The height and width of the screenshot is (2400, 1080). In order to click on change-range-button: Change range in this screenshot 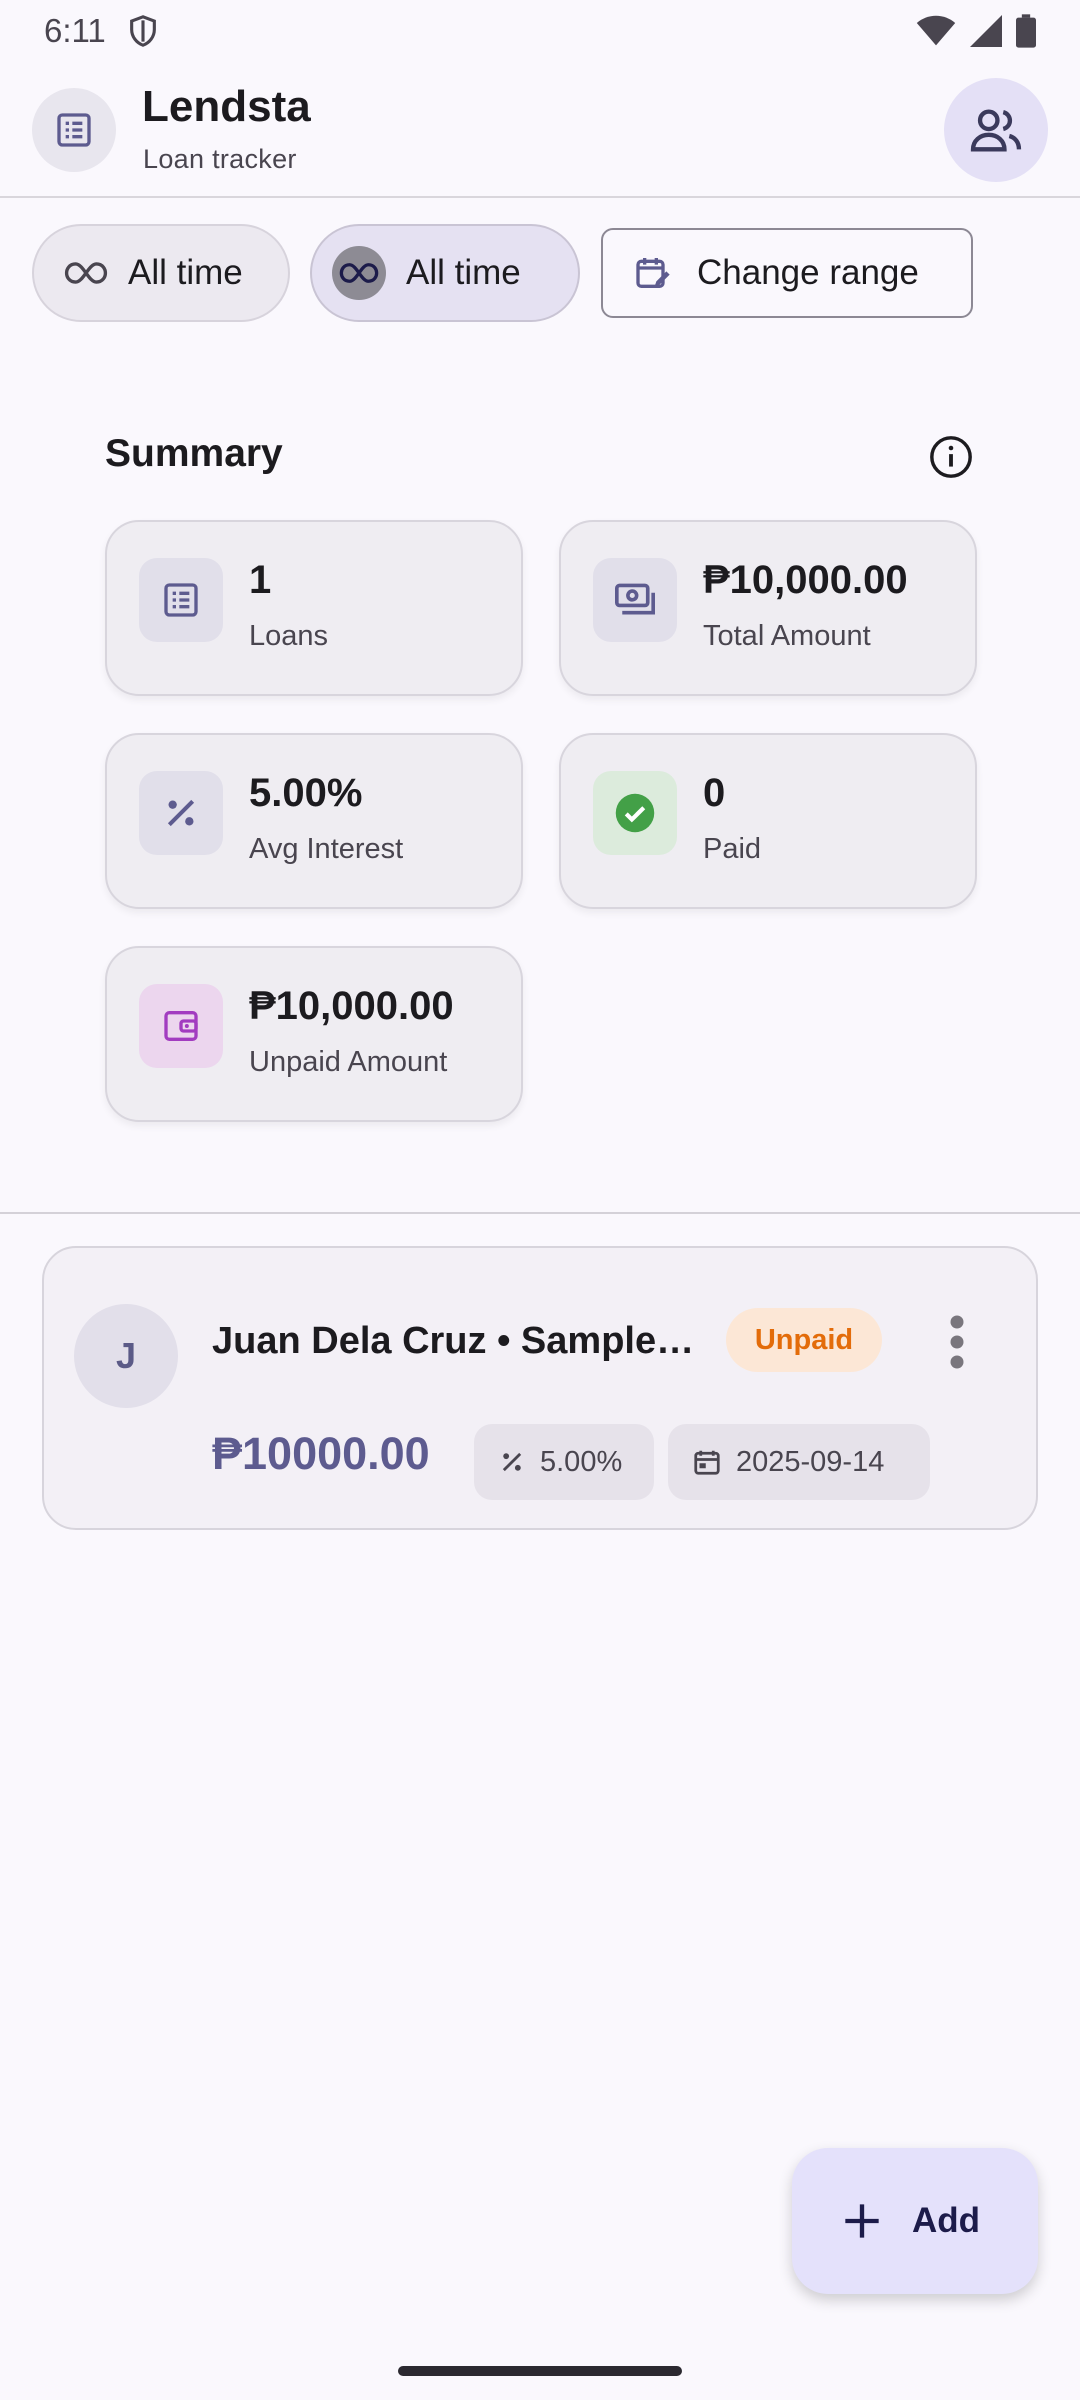, I will do `click(787, 273)`.